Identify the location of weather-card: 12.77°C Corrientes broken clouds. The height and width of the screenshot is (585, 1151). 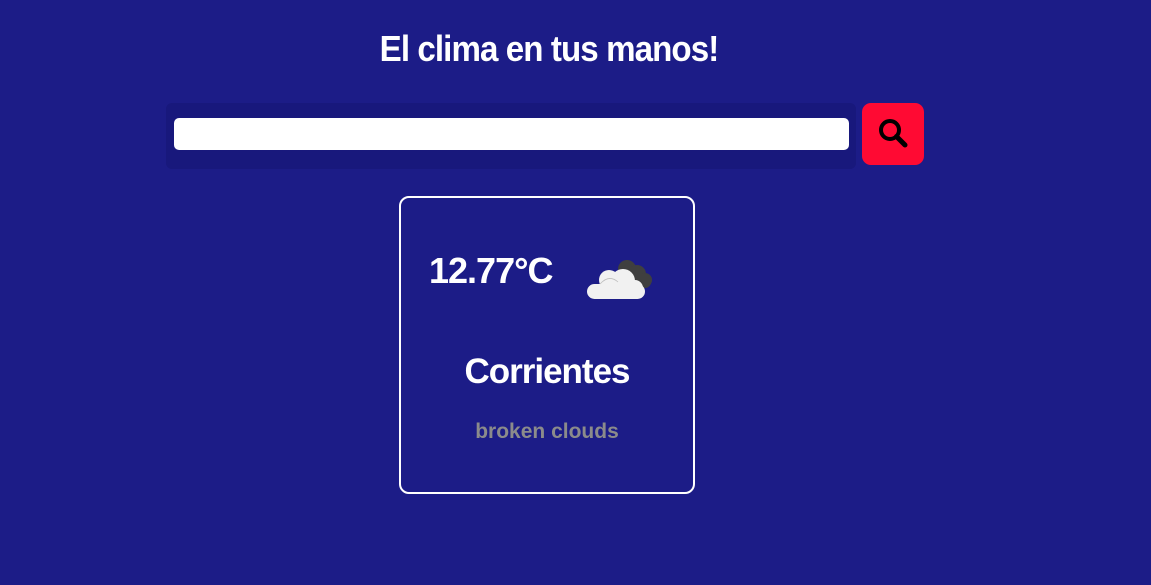
(547, 345).